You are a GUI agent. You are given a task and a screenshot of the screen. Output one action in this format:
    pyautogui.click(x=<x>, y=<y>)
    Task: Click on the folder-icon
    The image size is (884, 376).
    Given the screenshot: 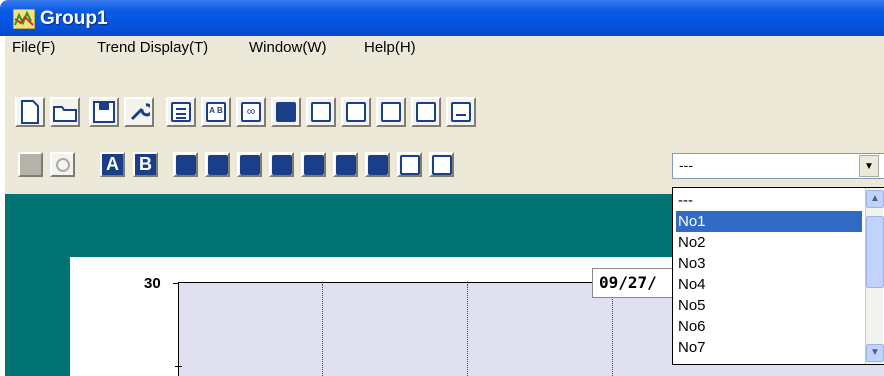 What is the action you would take?
    pyautogui.click(x=65, y=114)
    